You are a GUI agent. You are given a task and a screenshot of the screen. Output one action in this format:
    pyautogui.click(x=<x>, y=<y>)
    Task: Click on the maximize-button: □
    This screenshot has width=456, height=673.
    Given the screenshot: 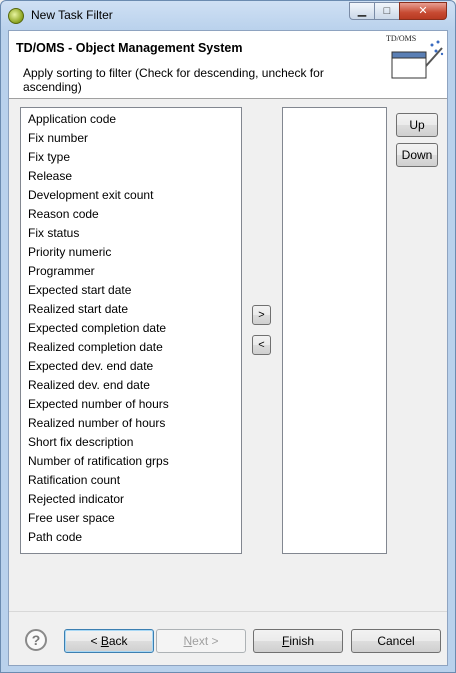 What is the action you would take?
    pyautogui.click(x=387, y=11)
    